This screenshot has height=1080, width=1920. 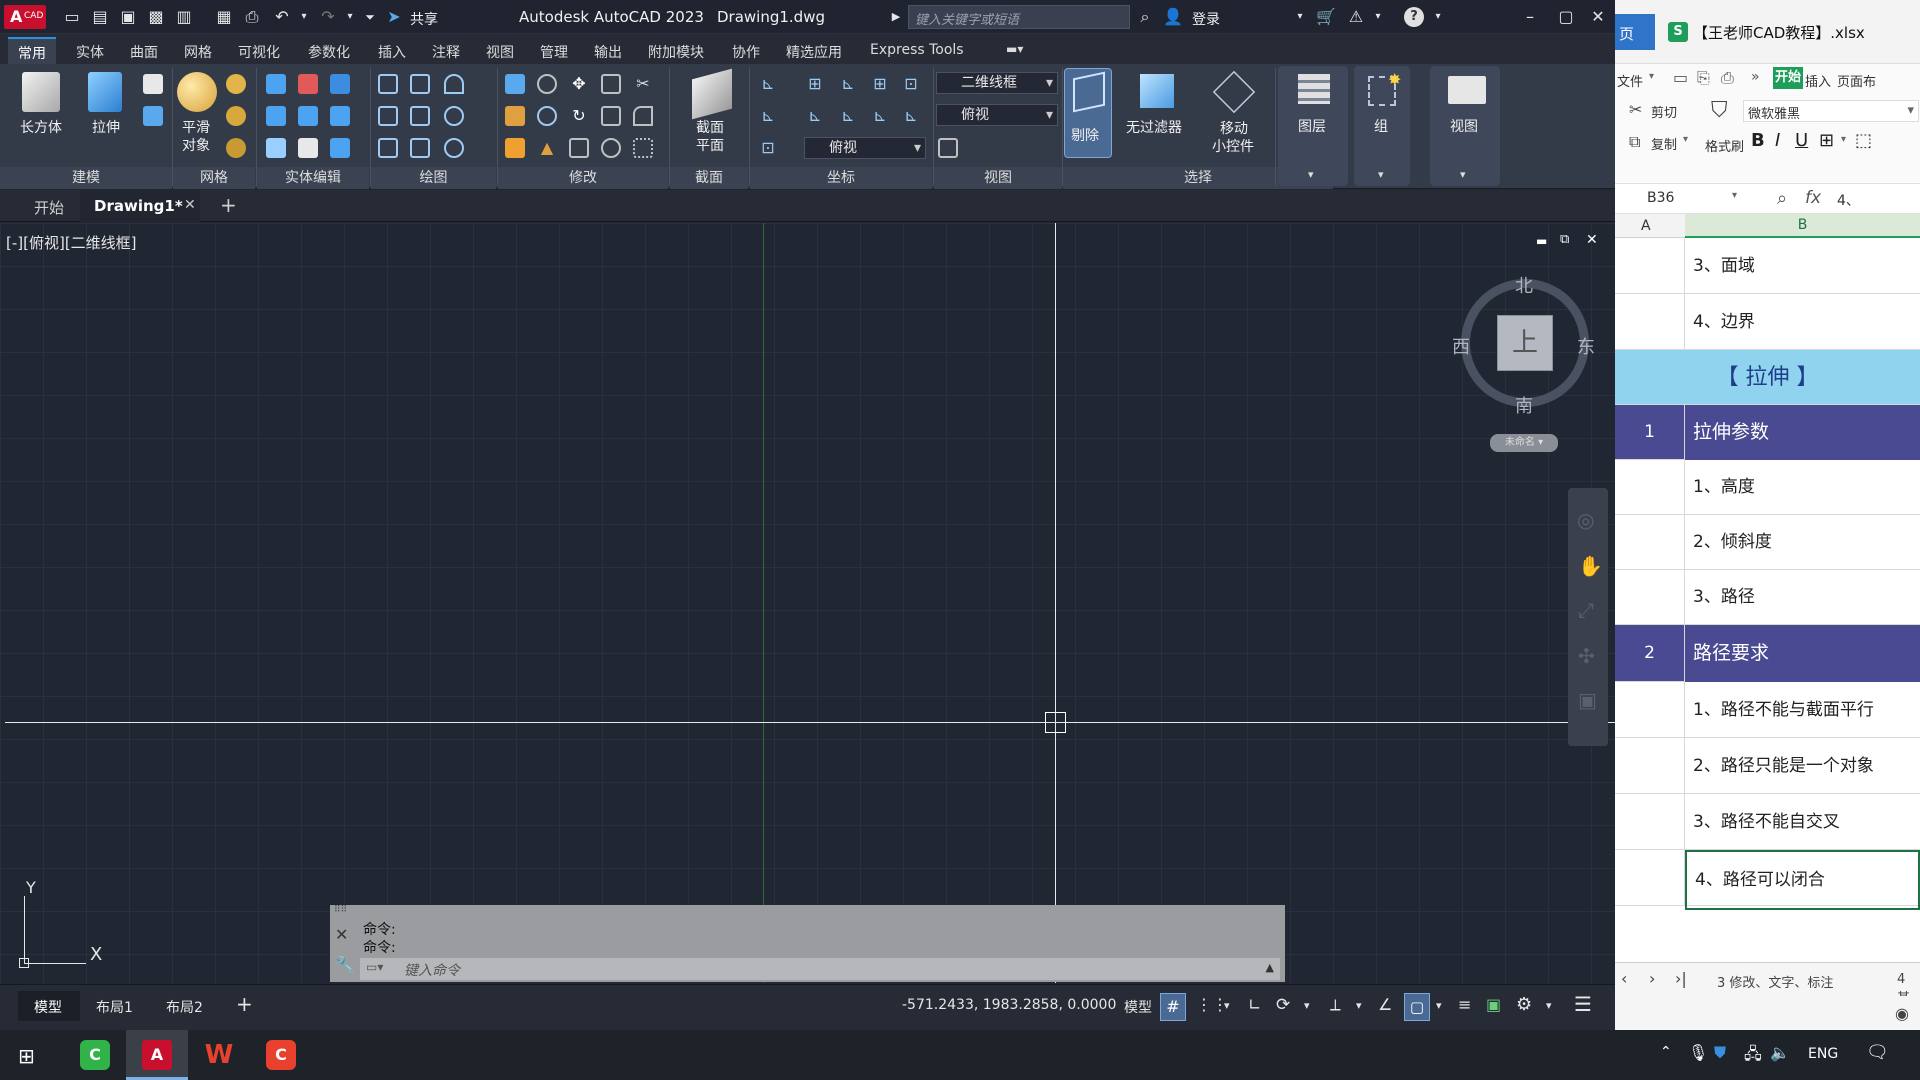 What do you see at coordinates (1783, 710) in the screenshot?
I see `cell-b: 1、路径不能与截面平行` at bounding box center [1783, 710].